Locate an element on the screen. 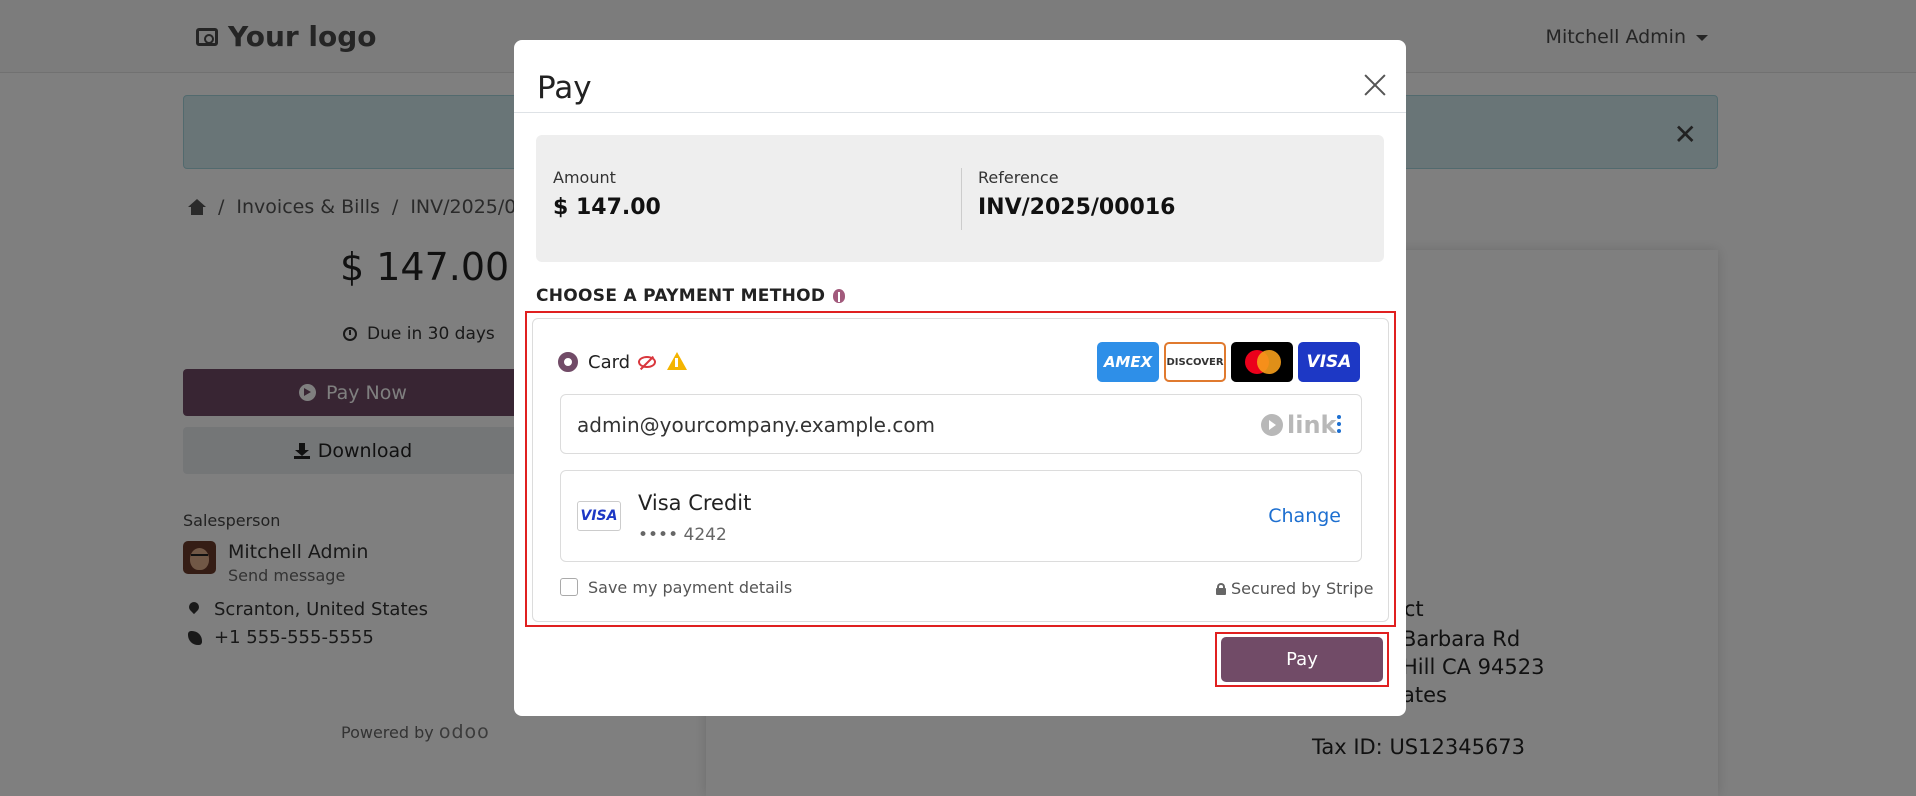  secured-text: Secured by Stripe is located at coordinates (1302, 588).